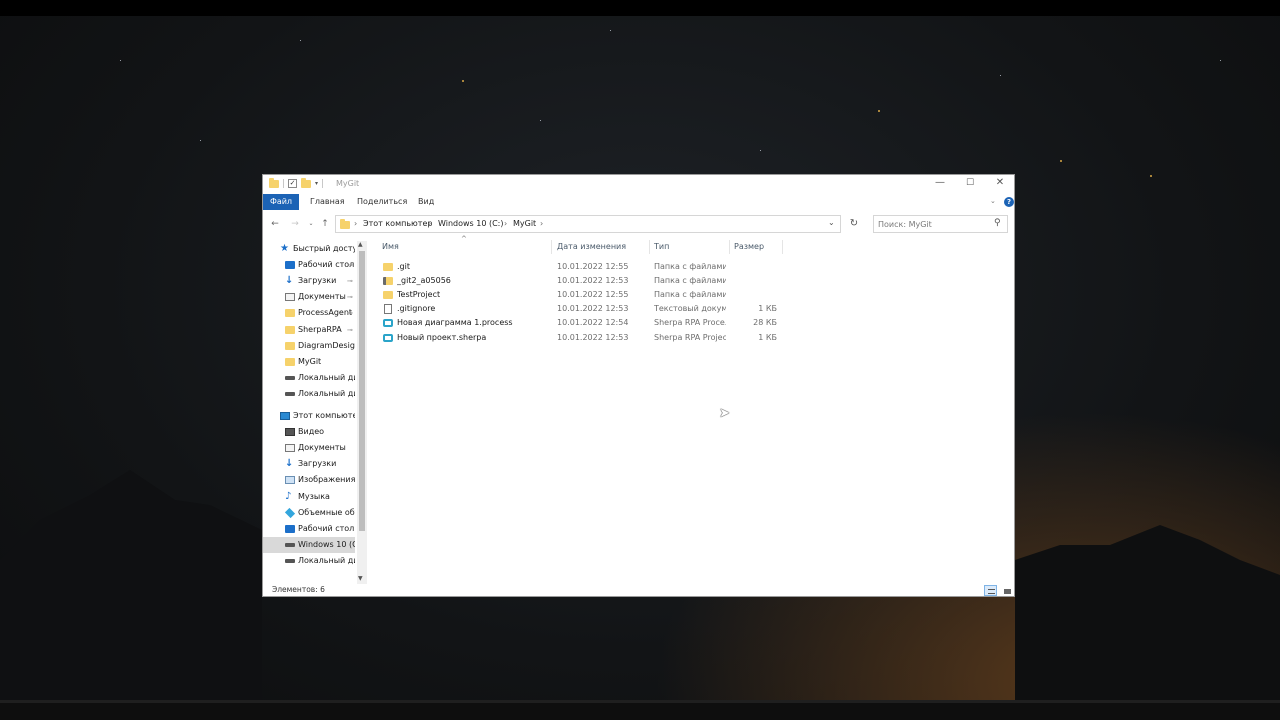 This screenshot has width=1280, height=720. I want to click on sidebar-item: Изображения, so click(309, 480).